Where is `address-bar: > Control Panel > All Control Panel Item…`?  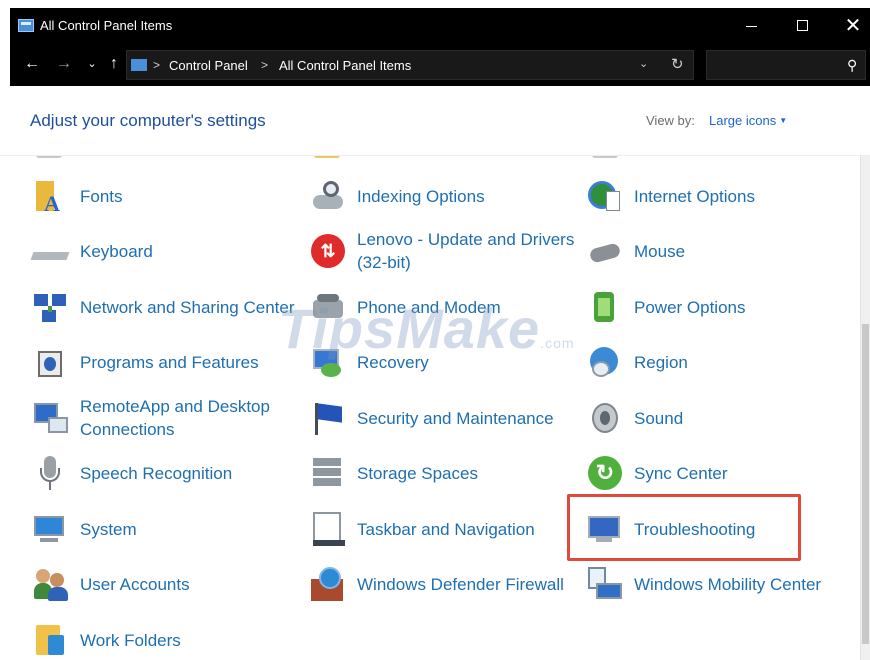 address-bar: > Control Panel > All Control Panel Item… is located at coordinates (410, 65).